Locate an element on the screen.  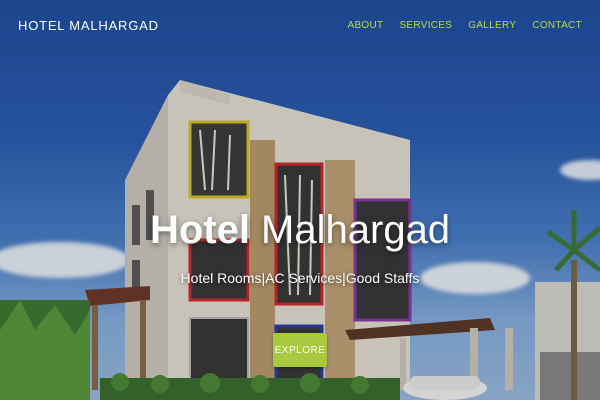
nav-link-contact: CONTACT is located at coordinates (557, 25).